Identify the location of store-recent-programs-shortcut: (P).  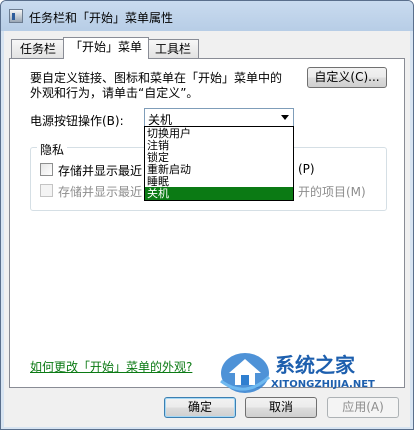
(306, 169).